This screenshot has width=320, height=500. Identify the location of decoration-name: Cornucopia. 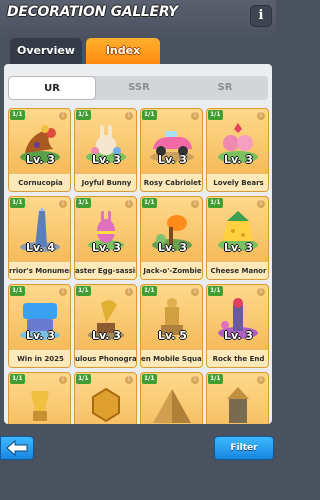
(39, 182).